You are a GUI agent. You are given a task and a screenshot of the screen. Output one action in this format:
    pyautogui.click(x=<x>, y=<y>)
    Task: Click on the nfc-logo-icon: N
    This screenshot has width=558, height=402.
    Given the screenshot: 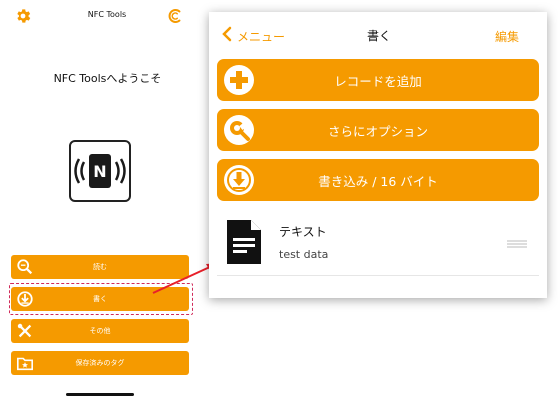 What is the action you would take?
    pyautogui.click(x=100, y=171)
    